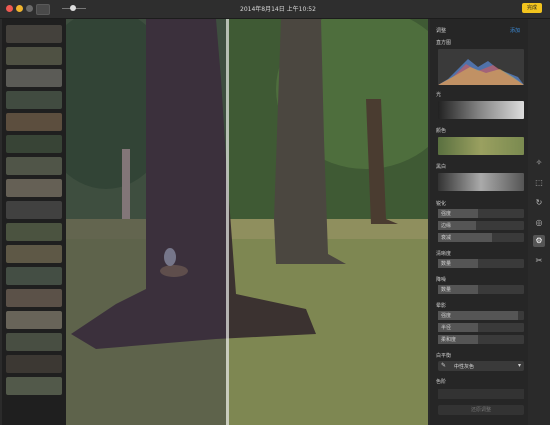 This screenshot has height=425, width=550. What do you see at coordinates (464, 367) in the screenshot?
I see `white-balance-value: 中性灰色` at bounding box center [464, 367].